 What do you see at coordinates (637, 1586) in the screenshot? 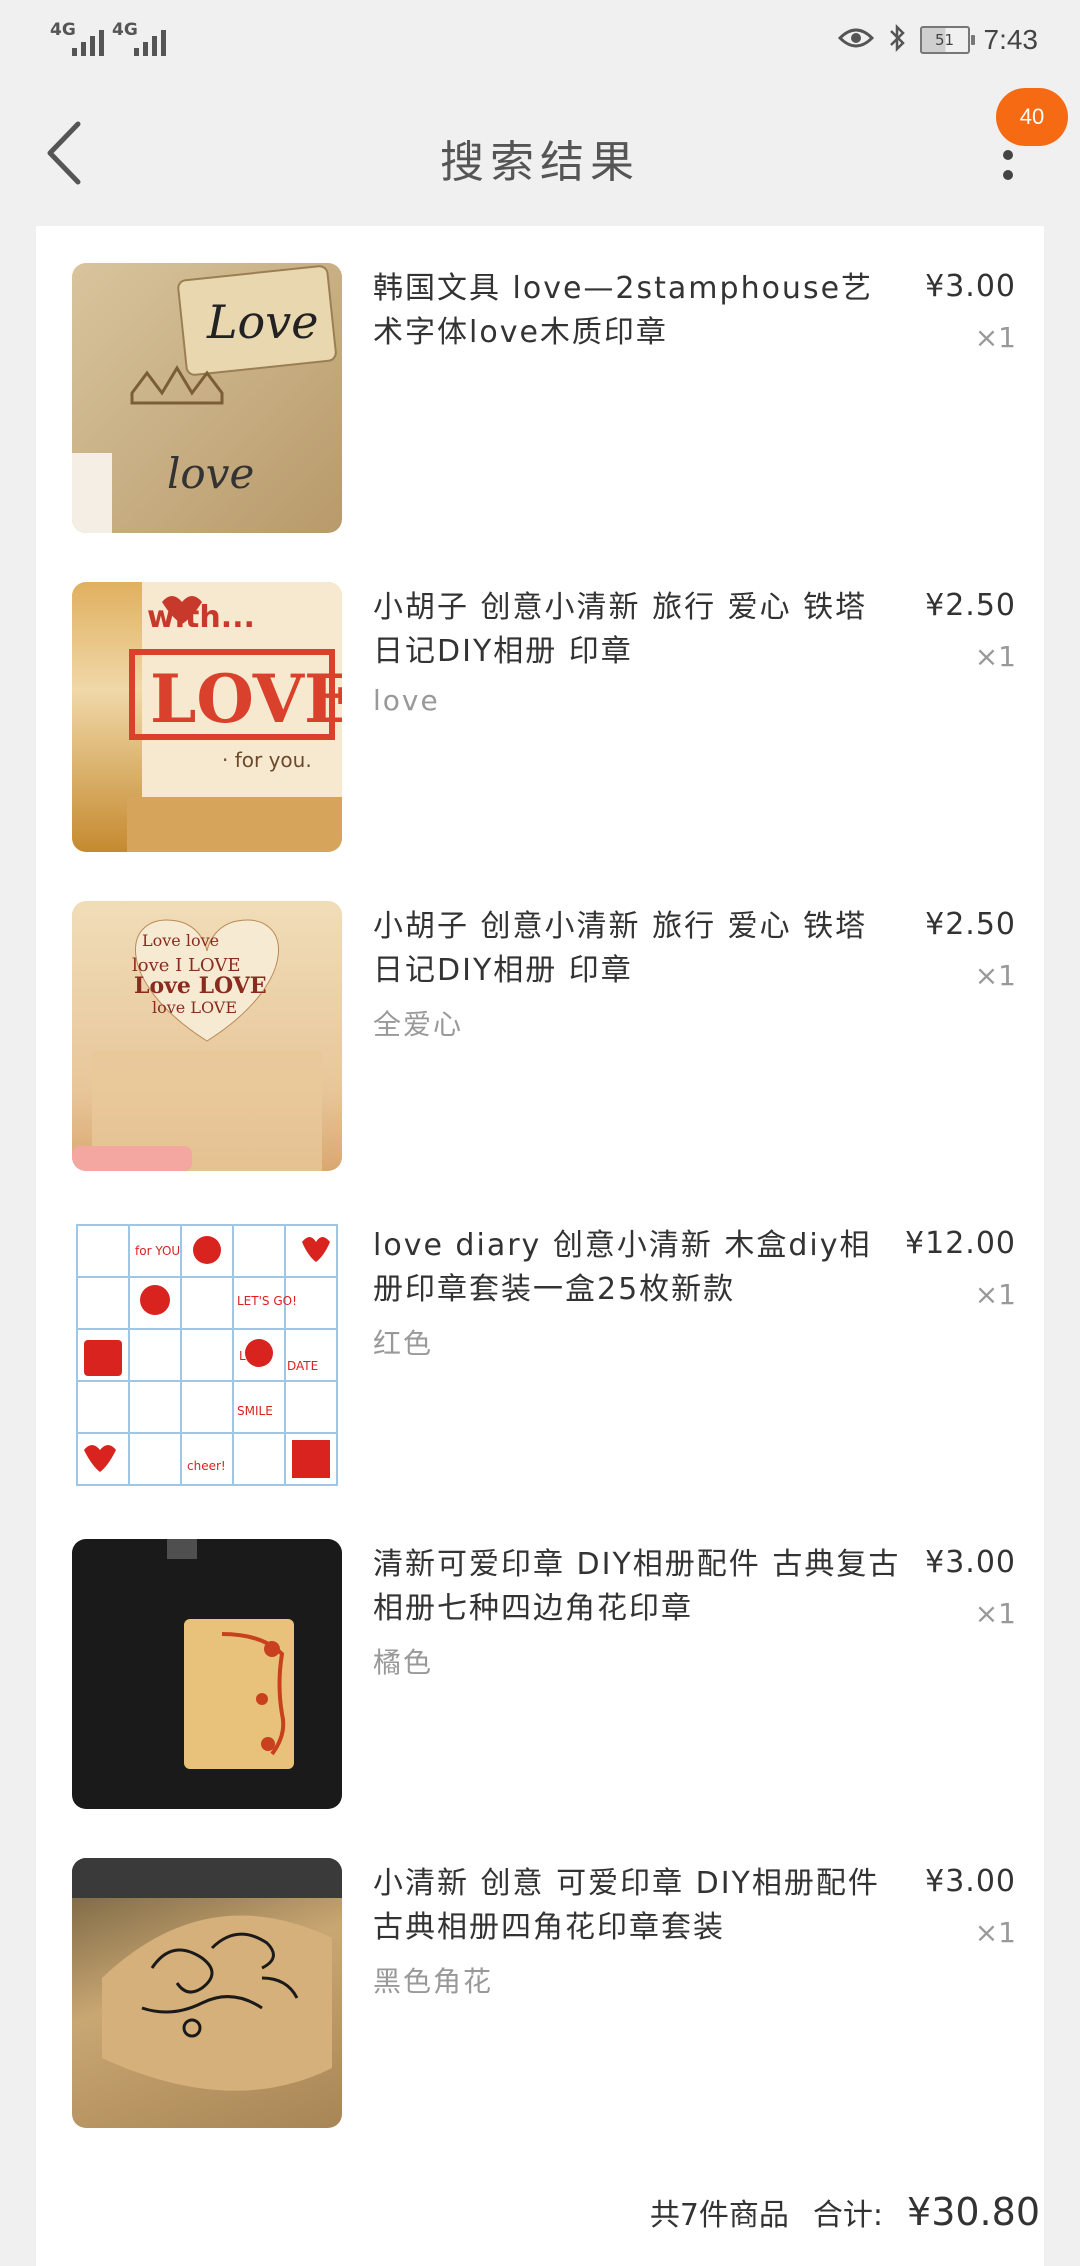
I see `product-name: 清新可爱印章 DIY相册配件 古典复古相册七种四边角花印章` at bounding box center [637, 1586].